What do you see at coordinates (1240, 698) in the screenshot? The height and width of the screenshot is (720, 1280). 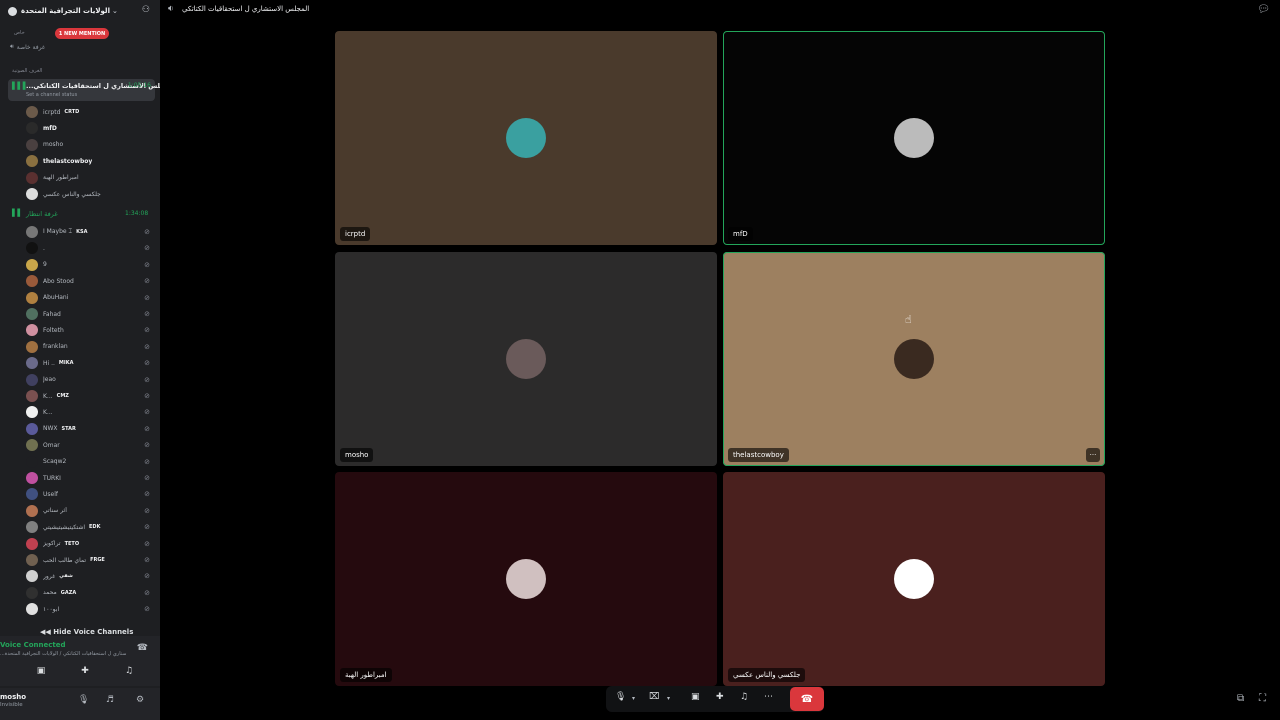 I see `popout-icon: ⧉` at bounding box center [1240, 698].